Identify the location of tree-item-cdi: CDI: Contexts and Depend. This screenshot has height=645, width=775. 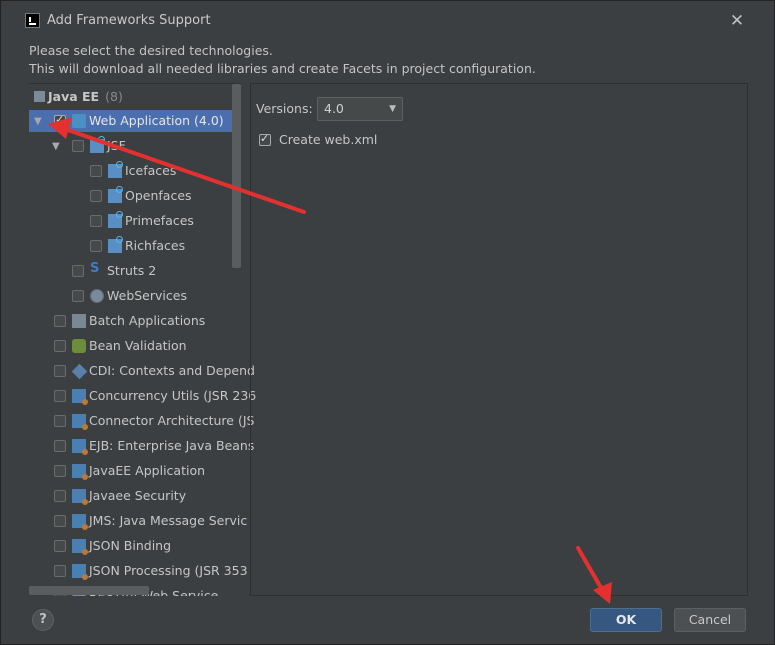
(142, 371).